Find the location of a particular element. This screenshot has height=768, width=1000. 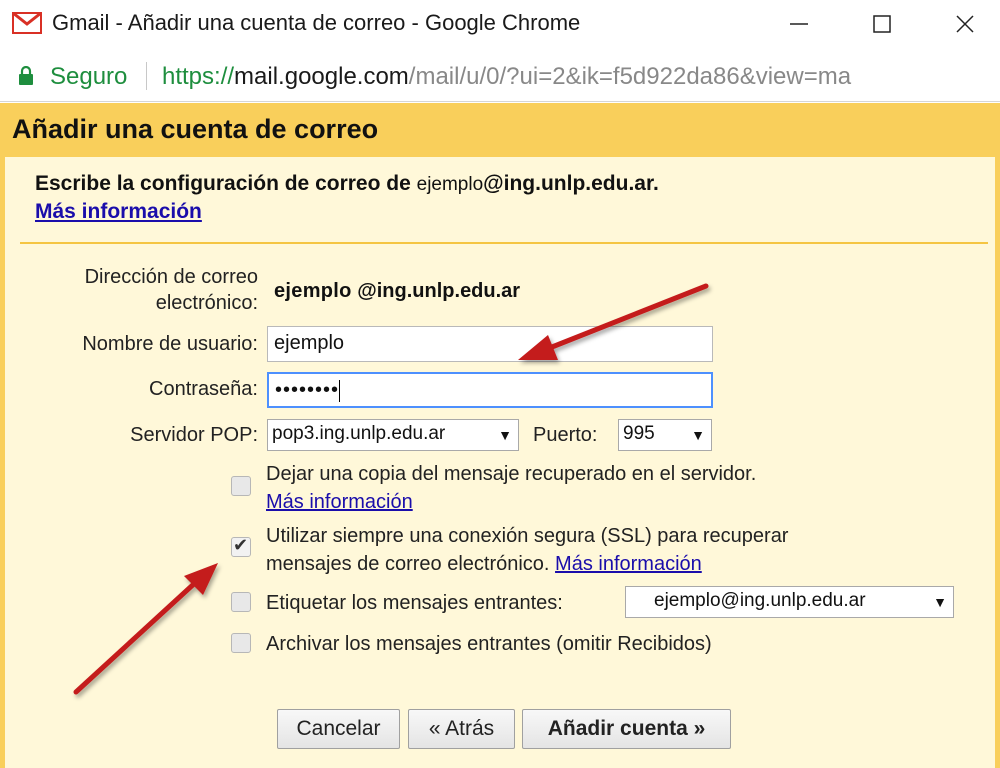

maximize-icon is located at coordinates (882, 24).